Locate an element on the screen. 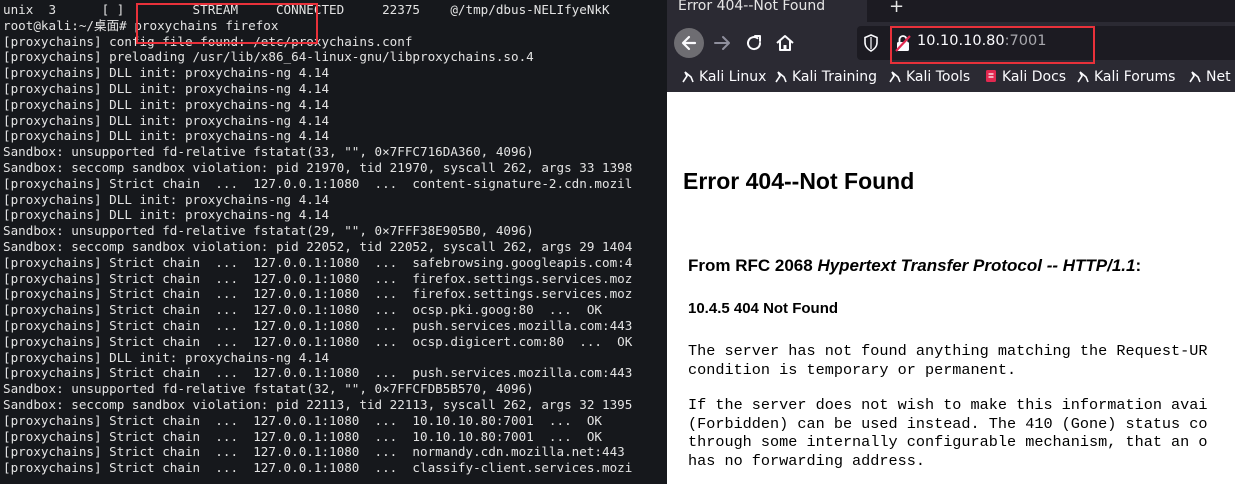 The height and width of the screenshot is (484, 1235). paragraph-line: has no forwarding address. is located at coordinates (806, 460).